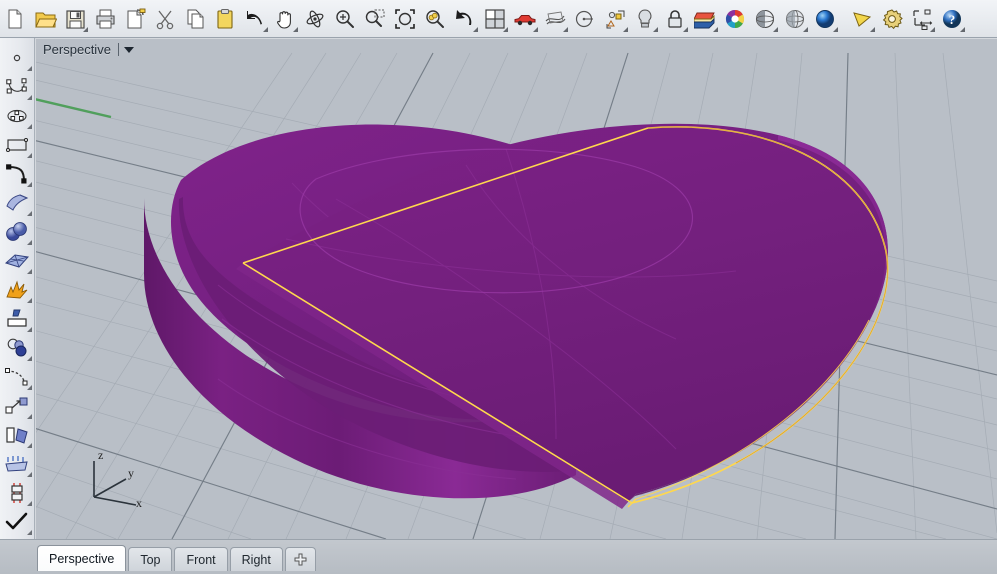 The width and height of the screenshot is (997, 574). What do you see at coordinates (135, 19) in the screenshot?
I see `export-icon` at bounding box center [135, 19].